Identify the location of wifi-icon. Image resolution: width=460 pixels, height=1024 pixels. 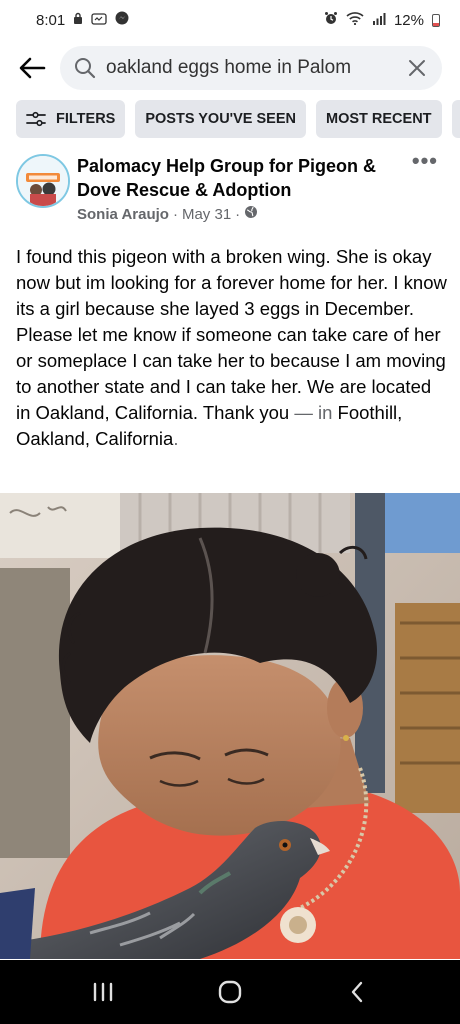
(355, 20).